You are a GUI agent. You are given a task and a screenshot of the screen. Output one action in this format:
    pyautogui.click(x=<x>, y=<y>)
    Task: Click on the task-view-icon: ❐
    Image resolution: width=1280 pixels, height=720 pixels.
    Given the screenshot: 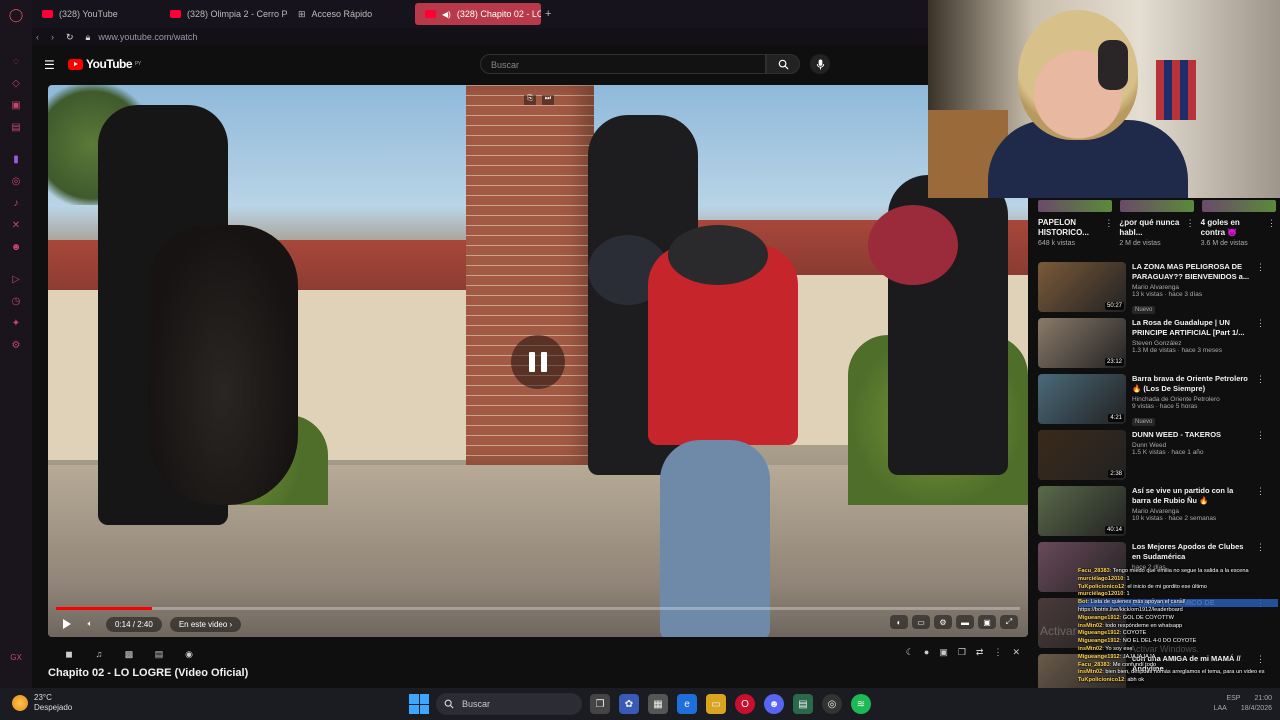 What is the action you would take?
    pyautogui.click(x=600, y=704)
    